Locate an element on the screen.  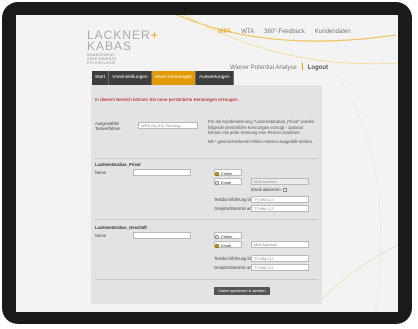
date2-input-geschaeft: TT.MM.JJJ is located at coordinates (280, 267).